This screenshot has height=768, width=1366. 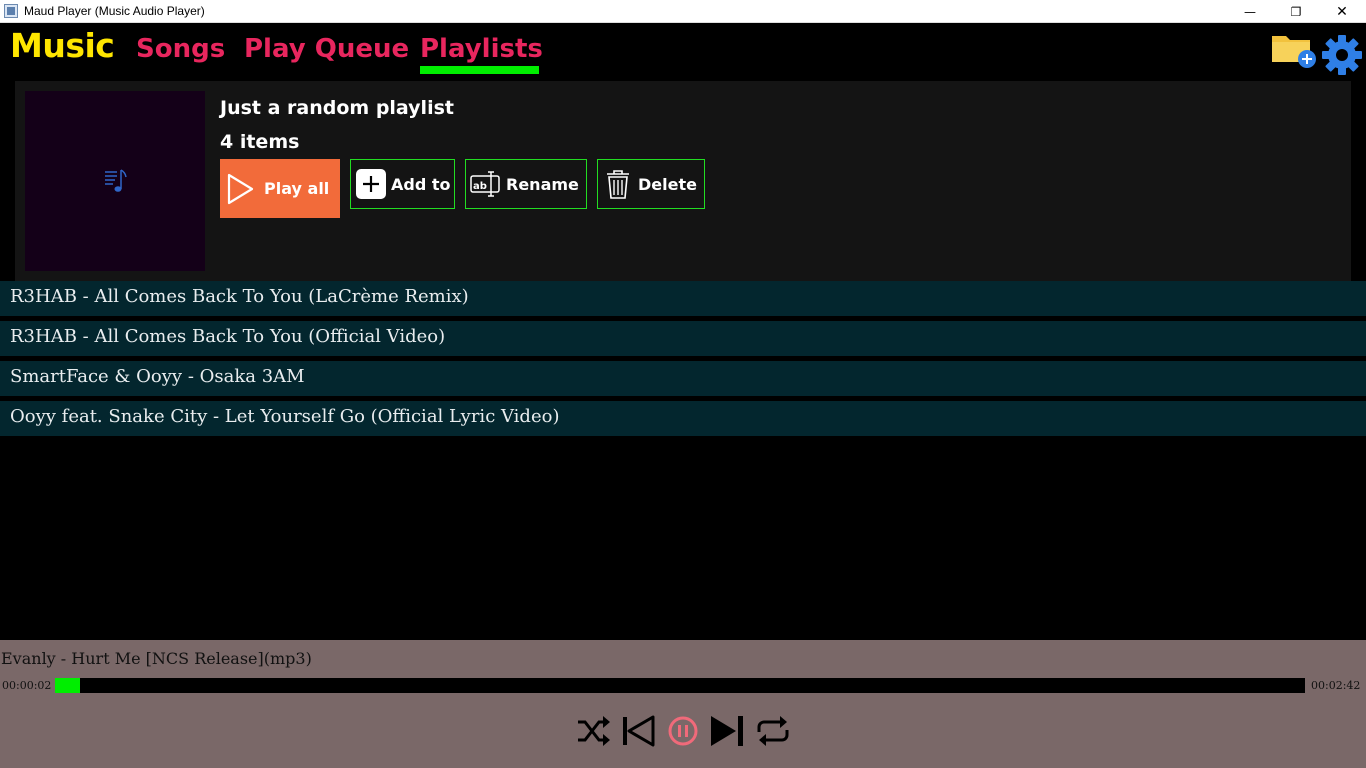 I want to click on close-button: ✕, so click(x=1342, y=11).